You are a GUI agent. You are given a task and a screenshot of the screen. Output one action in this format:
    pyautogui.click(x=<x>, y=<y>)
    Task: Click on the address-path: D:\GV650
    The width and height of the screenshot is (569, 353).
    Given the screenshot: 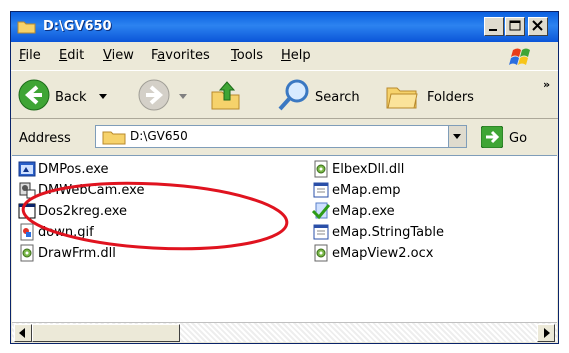 What is the action you would take?
    pyautogui.click(x=159, y=136)
    